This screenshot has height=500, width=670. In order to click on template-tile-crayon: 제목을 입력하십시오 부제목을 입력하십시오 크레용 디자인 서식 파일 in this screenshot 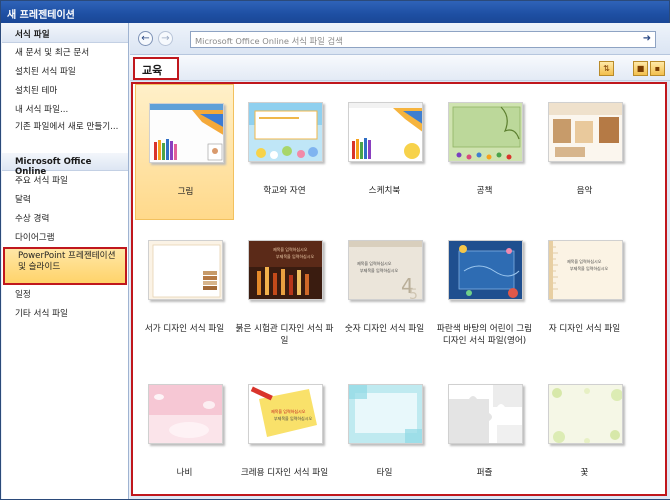, I will do `click(284, 430)`.